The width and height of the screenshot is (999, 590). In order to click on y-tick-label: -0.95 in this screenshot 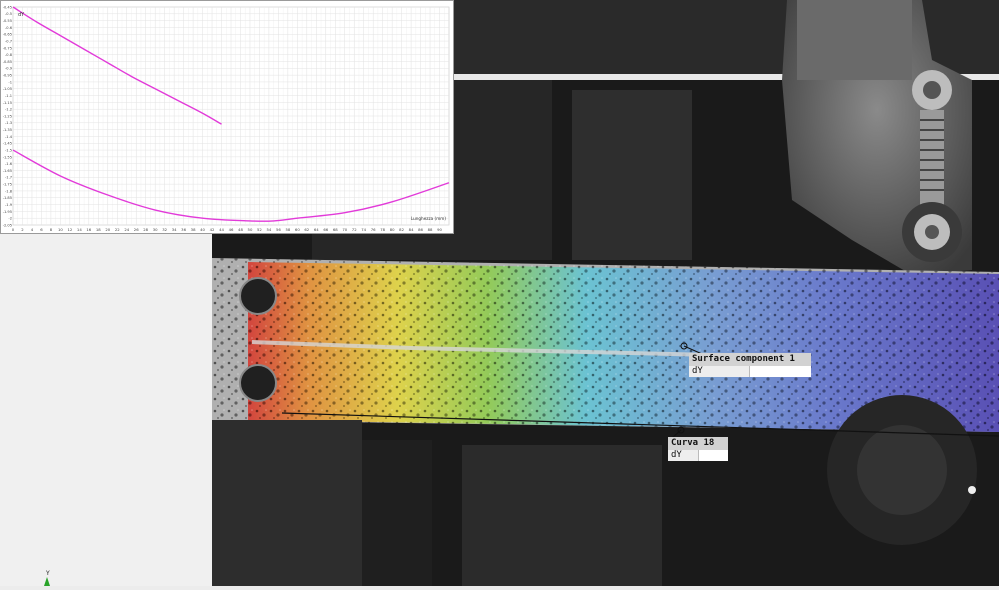, I will do `click(7, 76)`.